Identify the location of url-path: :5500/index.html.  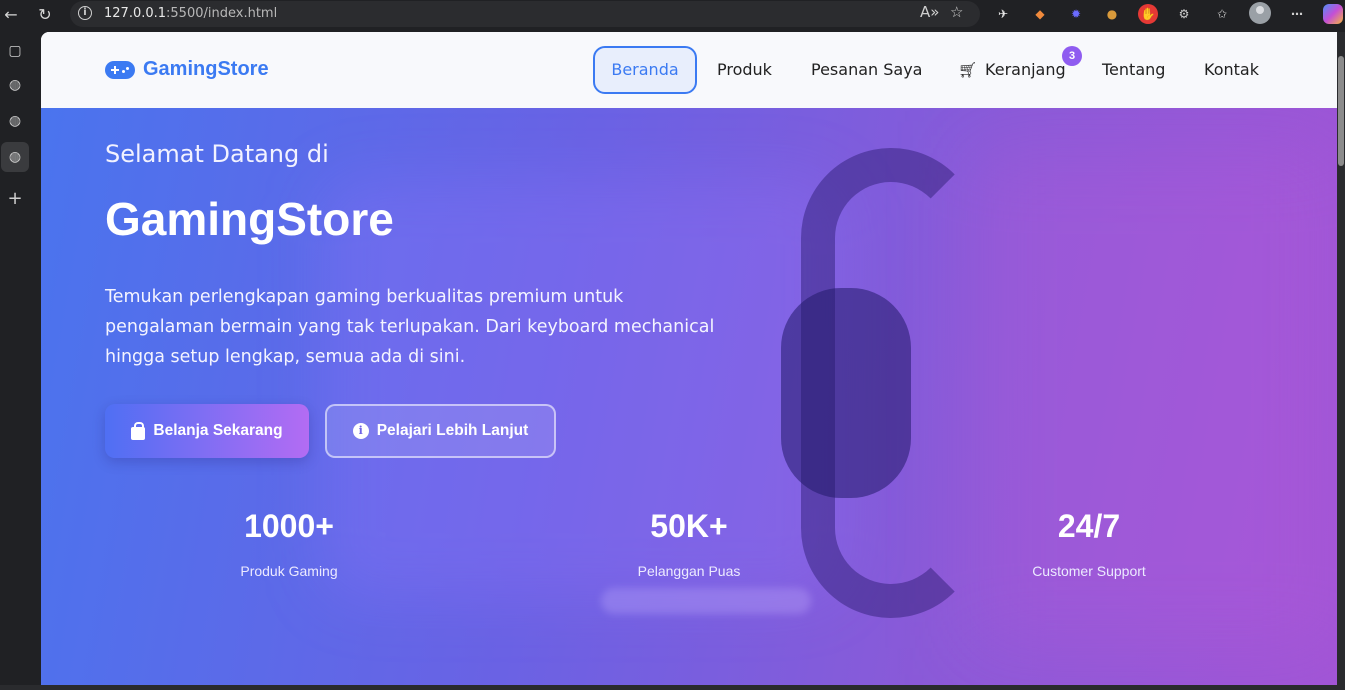
(222, 13).